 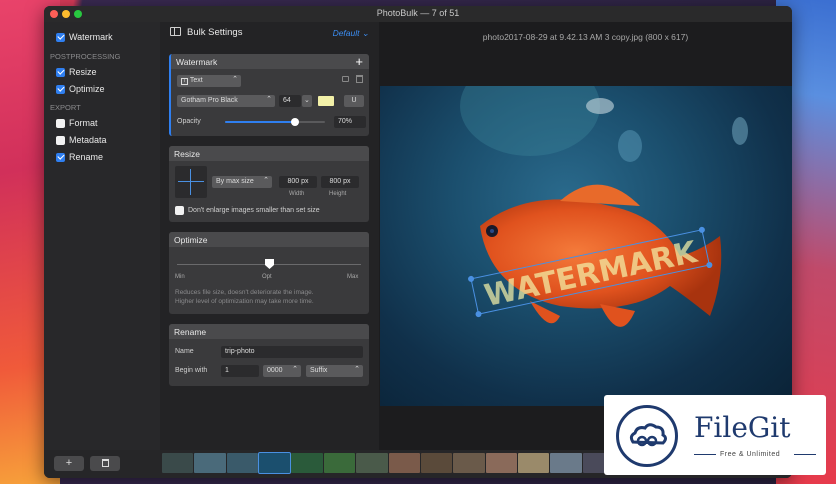 I want to click on width-value: 800 px, so click(x=298, y=181).